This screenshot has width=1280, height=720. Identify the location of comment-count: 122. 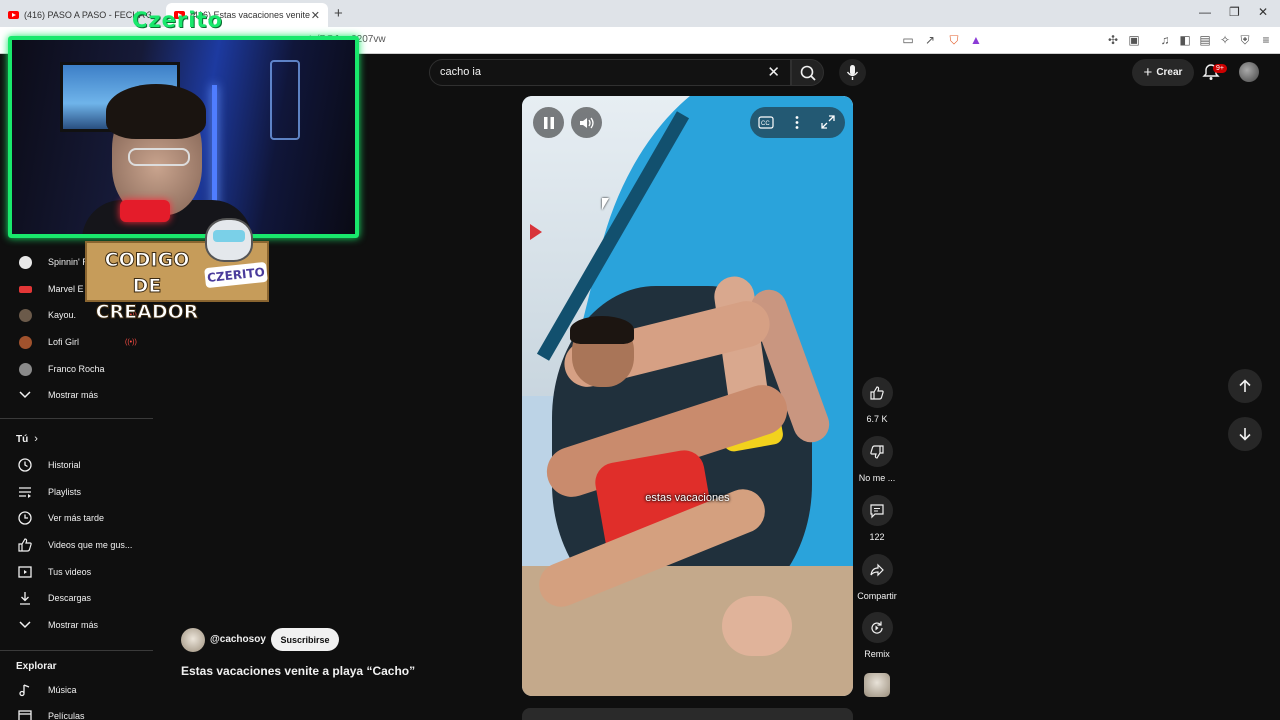
(877, 537).